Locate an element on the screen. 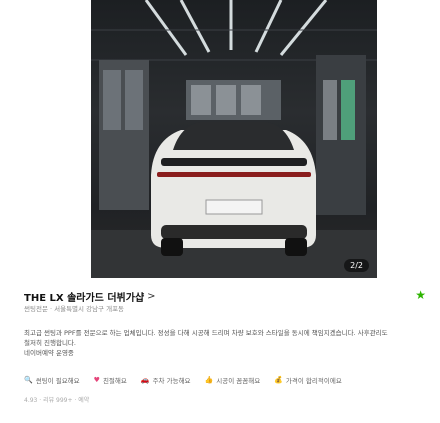  review-tag: 👍 시공이 꼼꼼해요 is located at coordinates (233, 380).